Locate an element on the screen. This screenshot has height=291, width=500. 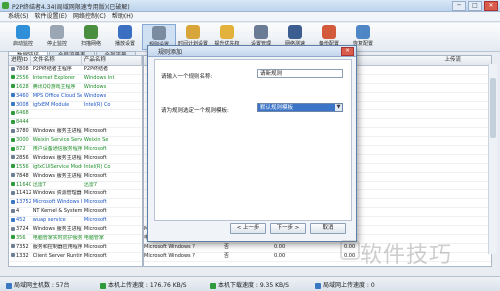
table-row: 1556igfxCUIService ModuleIntel(R) Co is located at coordinates (75, 168).